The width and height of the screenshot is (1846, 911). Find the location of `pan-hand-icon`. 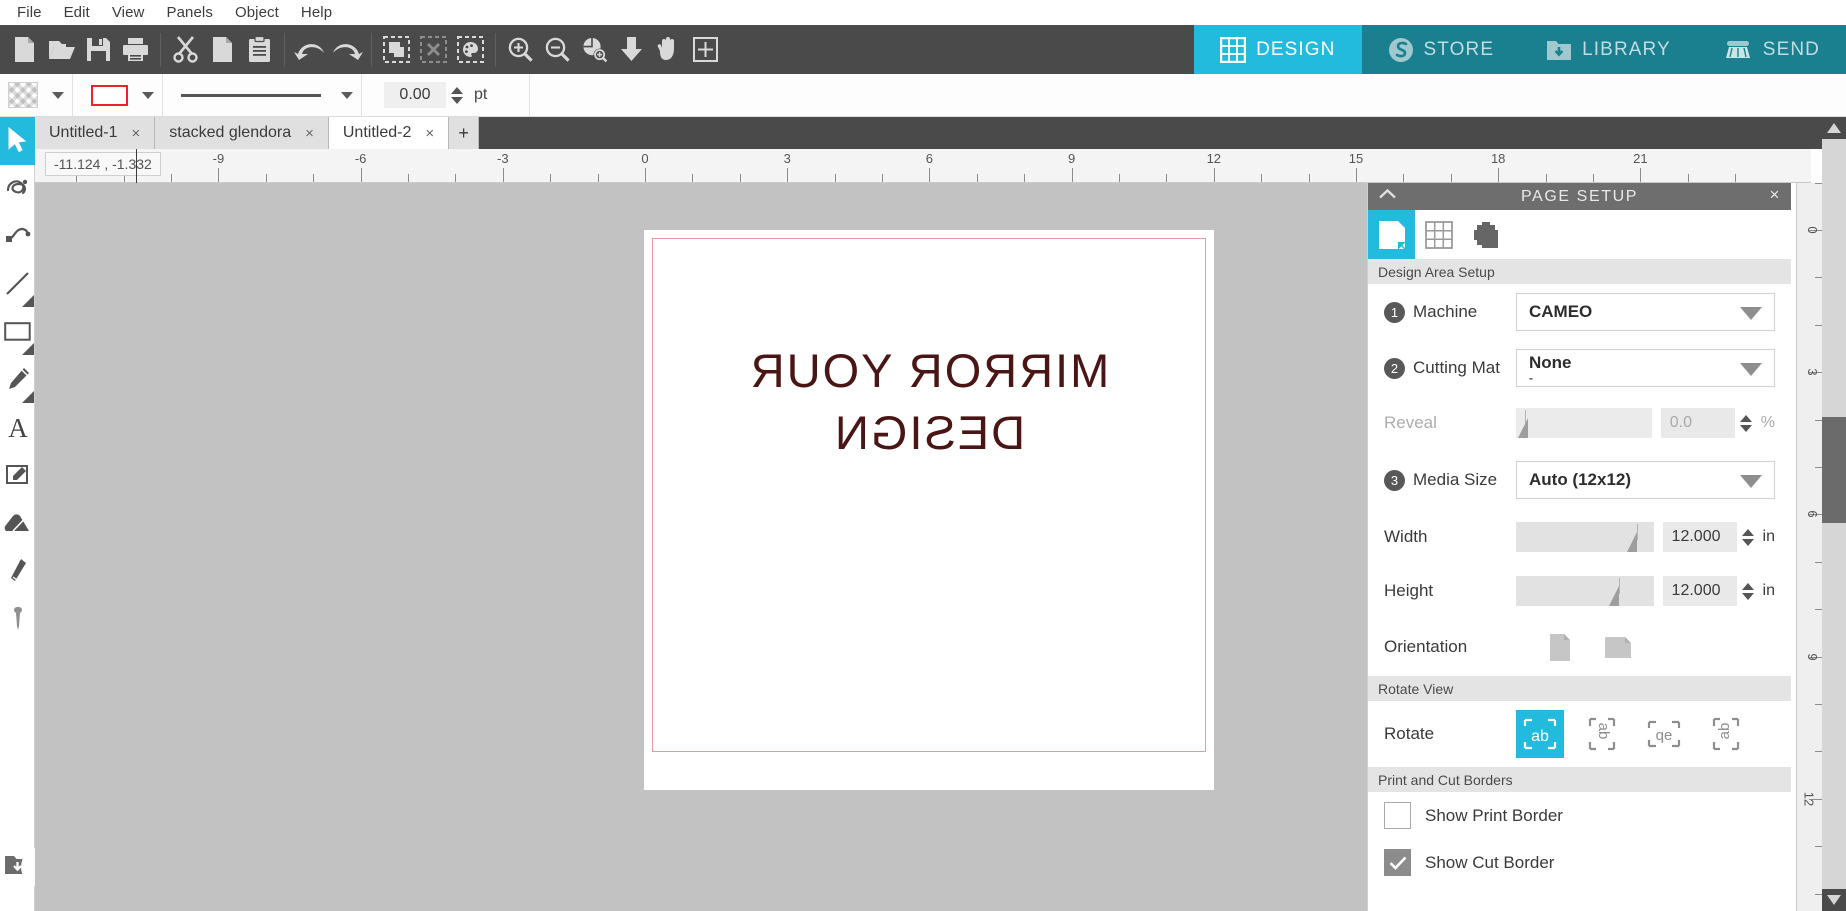

pan-hand-icon is located at coordinates (668, 50).